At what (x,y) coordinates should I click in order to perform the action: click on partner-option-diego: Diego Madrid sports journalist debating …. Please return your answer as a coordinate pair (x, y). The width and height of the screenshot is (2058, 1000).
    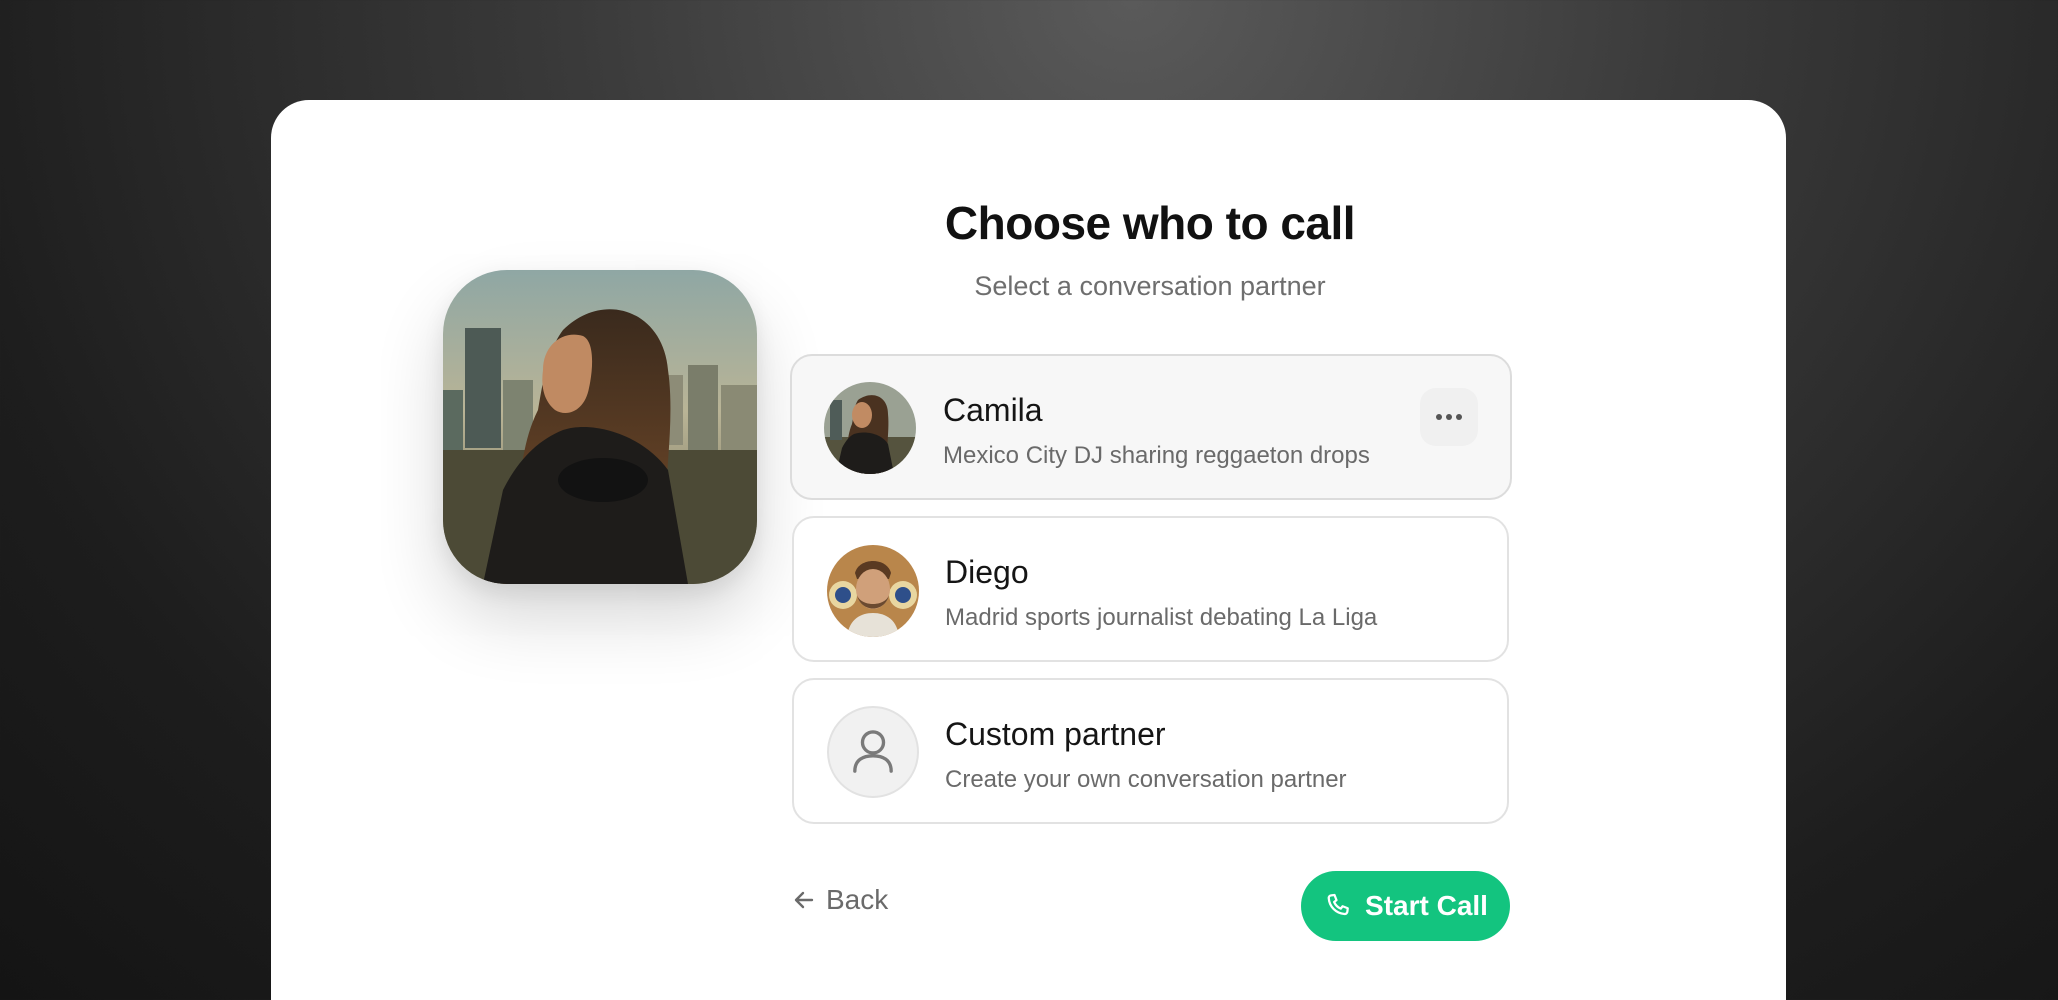
    Looking at the image, I should click on (1150, 589).